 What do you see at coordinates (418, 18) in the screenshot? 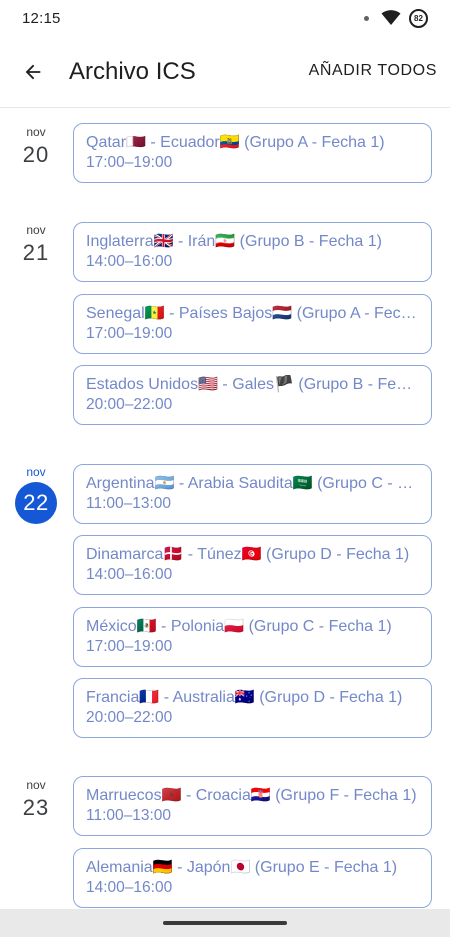
I see `battery-icon: 82` at bounding box center [418, 18].